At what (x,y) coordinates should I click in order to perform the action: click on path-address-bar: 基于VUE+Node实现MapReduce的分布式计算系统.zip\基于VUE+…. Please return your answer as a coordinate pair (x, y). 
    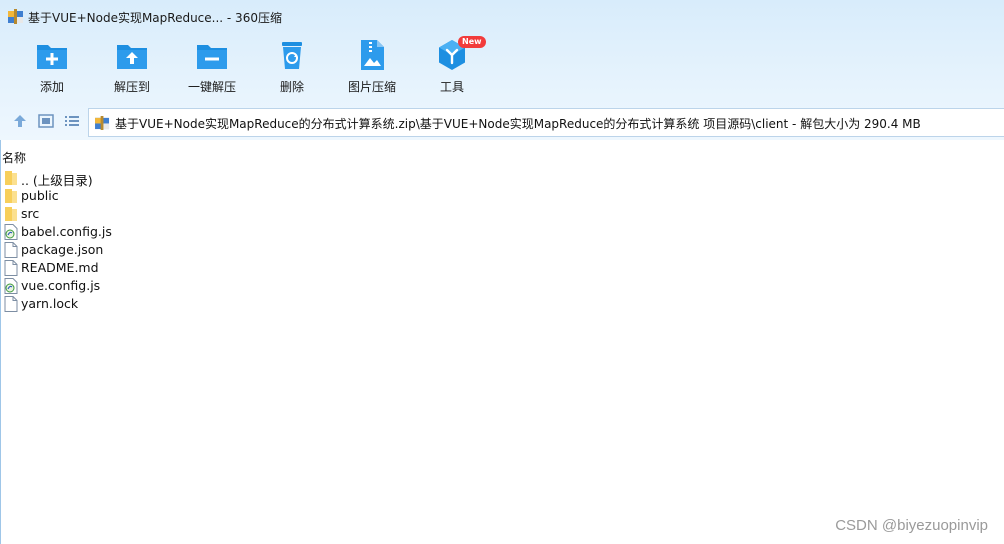
    Looking at the image, I should click on (546, 122).